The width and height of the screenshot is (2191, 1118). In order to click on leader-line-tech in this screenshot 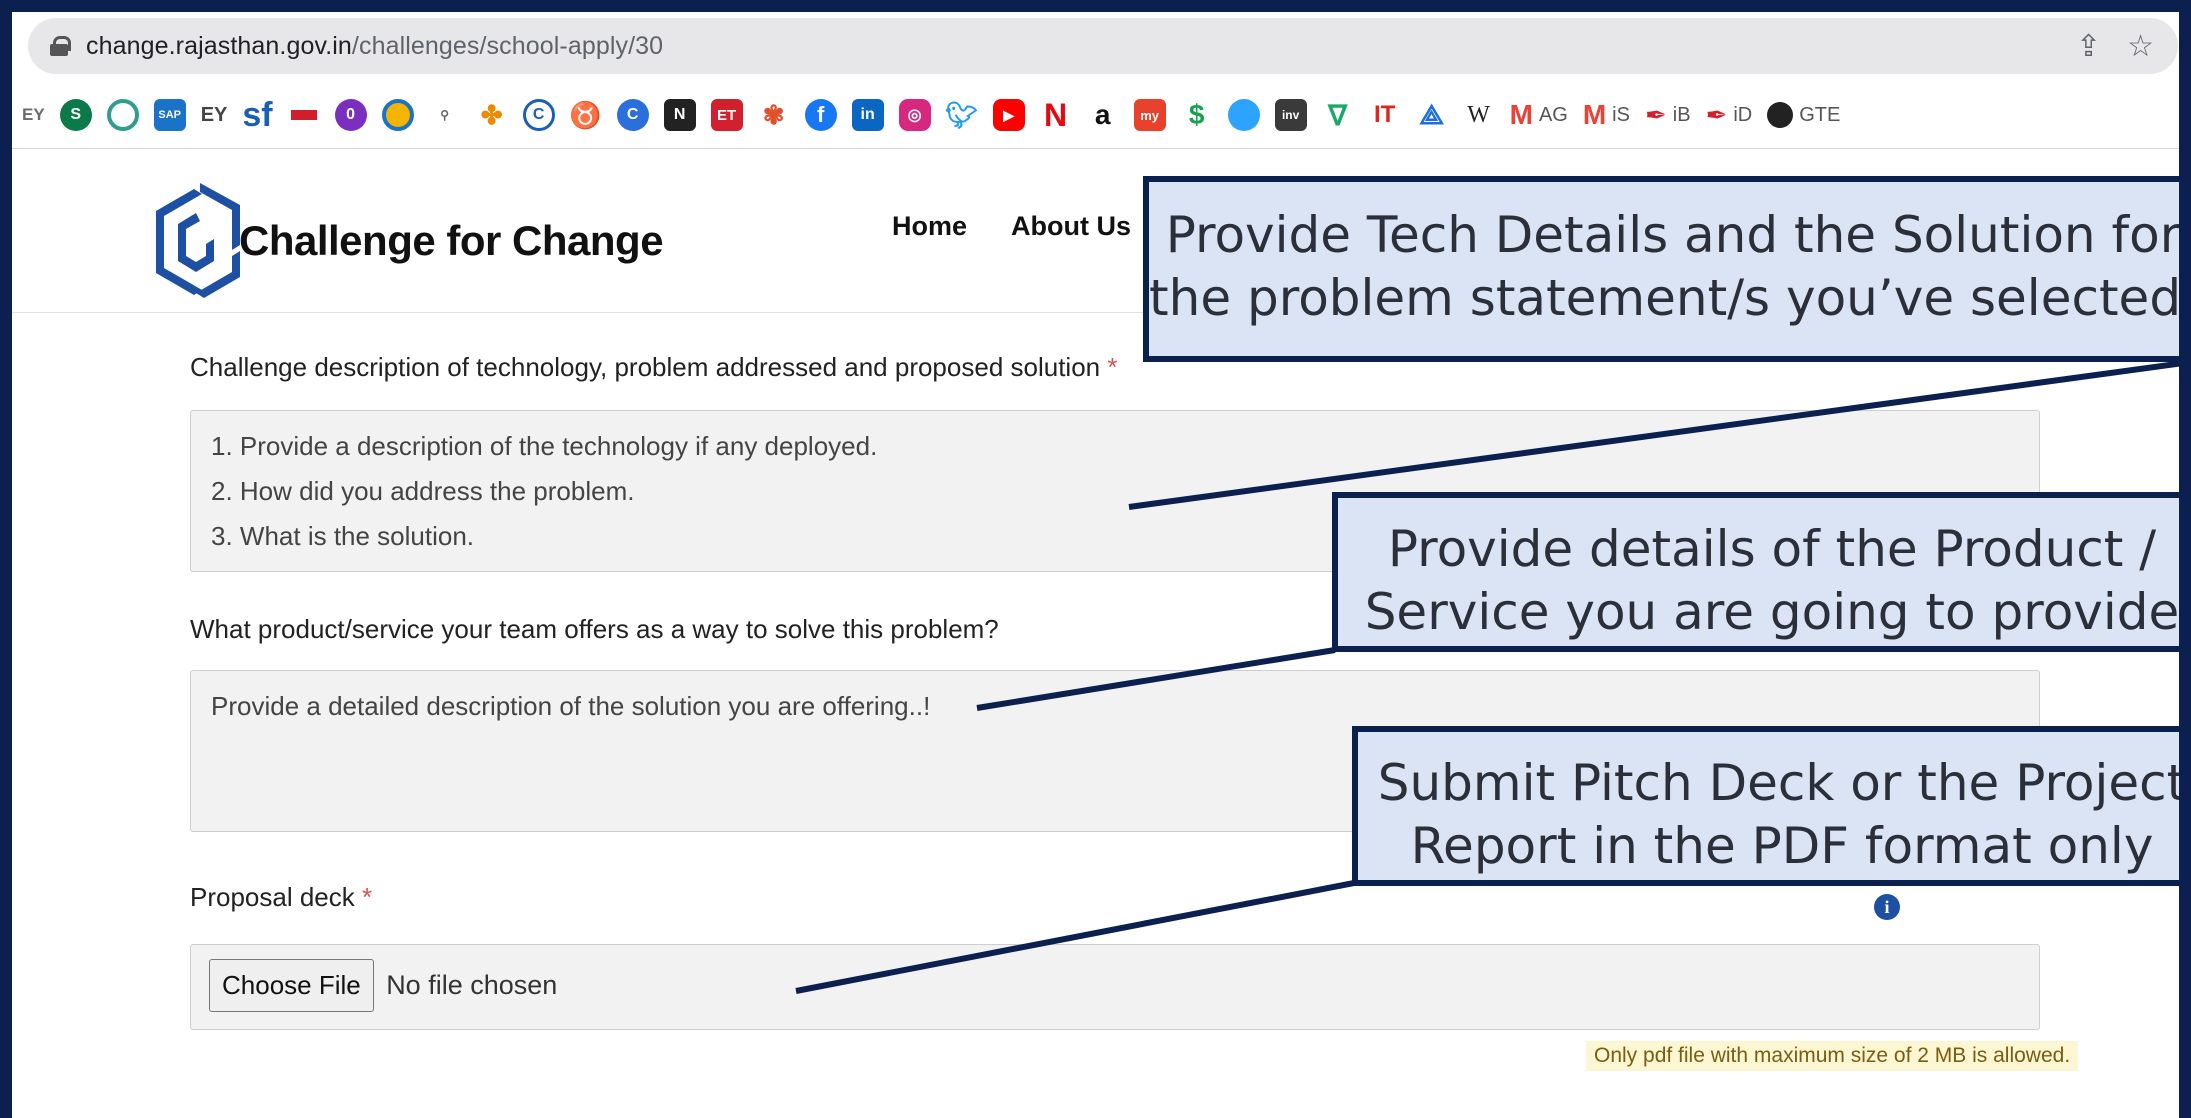, I will do `click(1659, 434)`.